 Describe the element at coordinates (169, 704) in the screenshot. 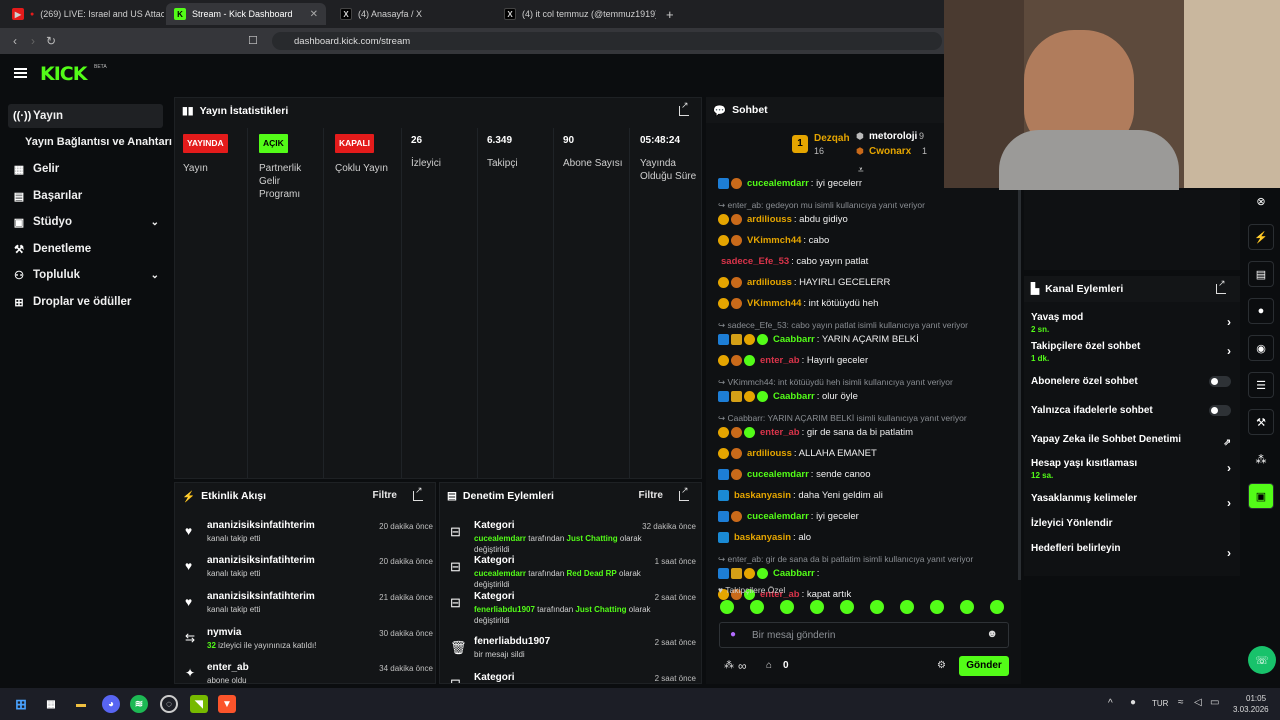

I see `steam-icon: ◌` at that location.